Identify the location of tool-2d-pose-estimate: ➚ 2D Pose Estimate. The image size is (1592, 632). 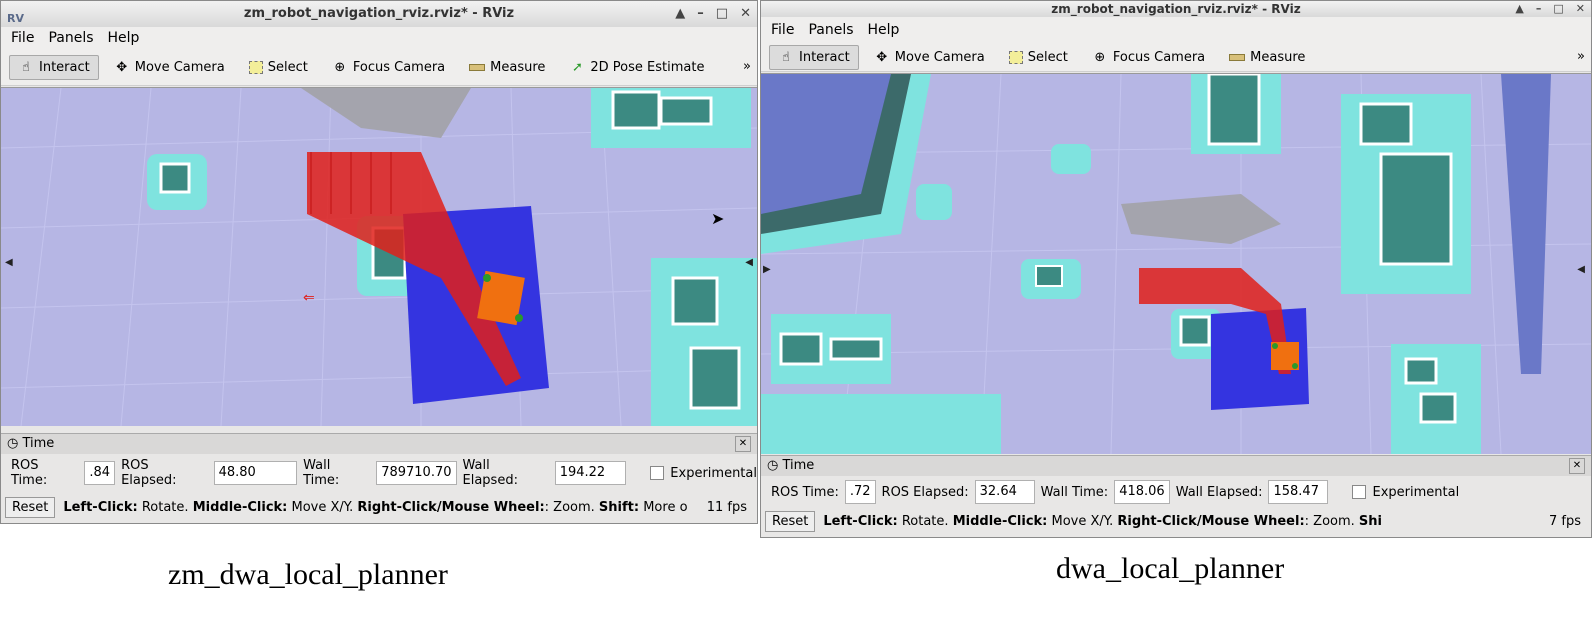
(636, 67).